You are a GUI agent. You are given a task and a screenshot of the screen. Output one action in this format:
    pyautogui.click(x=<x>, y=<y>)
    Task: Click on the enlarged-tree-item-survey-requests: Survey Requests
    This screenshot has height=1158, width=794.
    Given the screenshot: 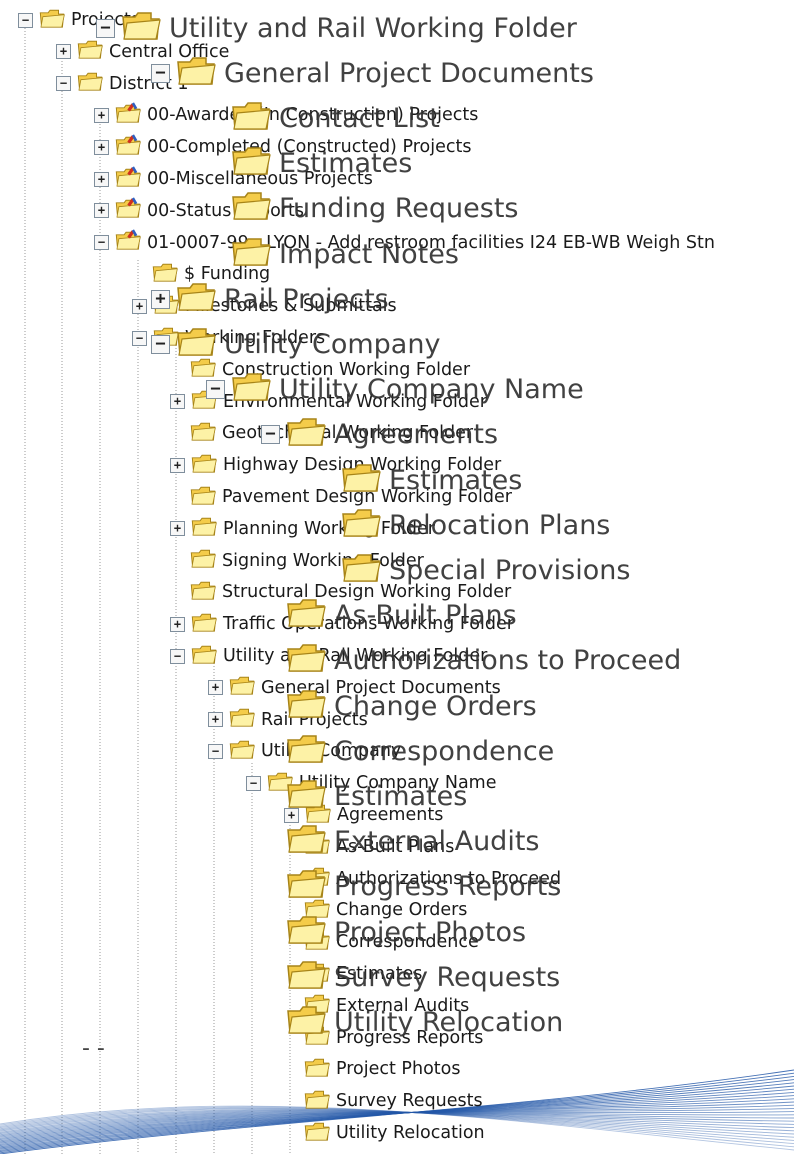 What is the action you would take?
    pyautogui.click(x=411, y=976)
    